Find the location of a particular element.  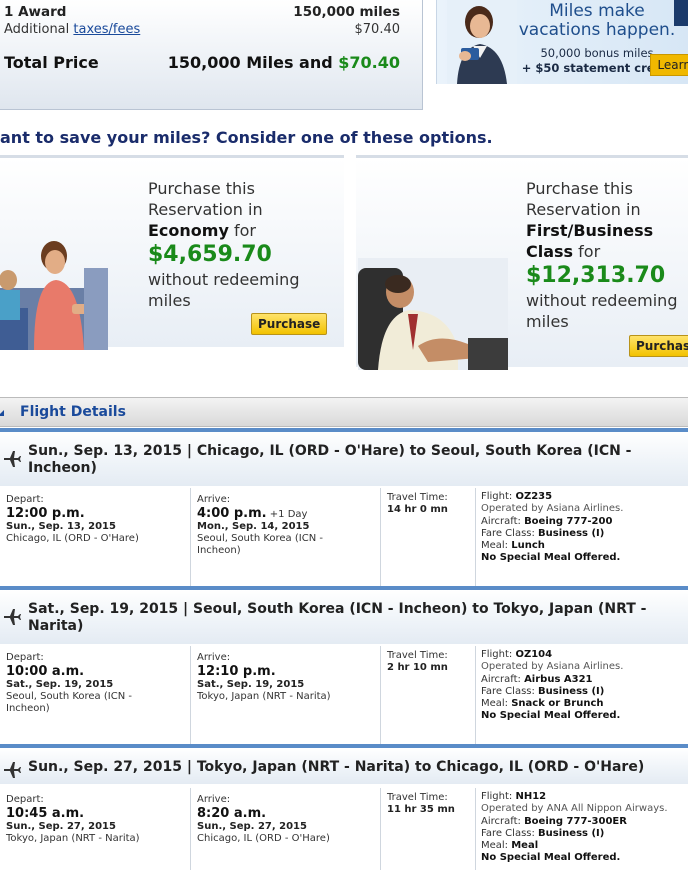

collapse-chevron-icon is located at coordinates (3, 412).